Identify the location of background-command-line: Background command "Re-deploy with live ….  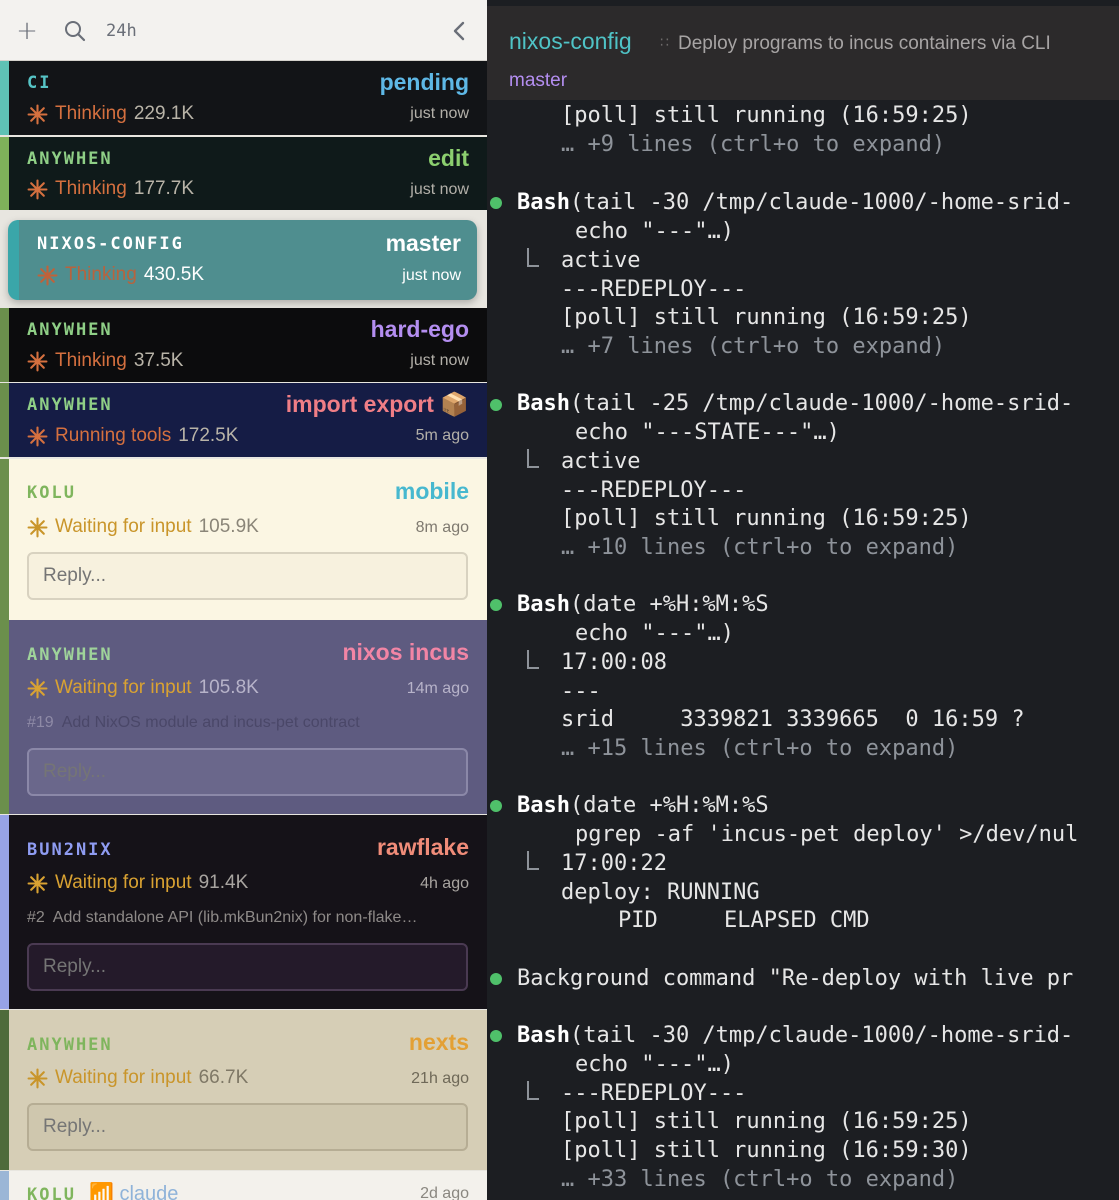
(795, 978).